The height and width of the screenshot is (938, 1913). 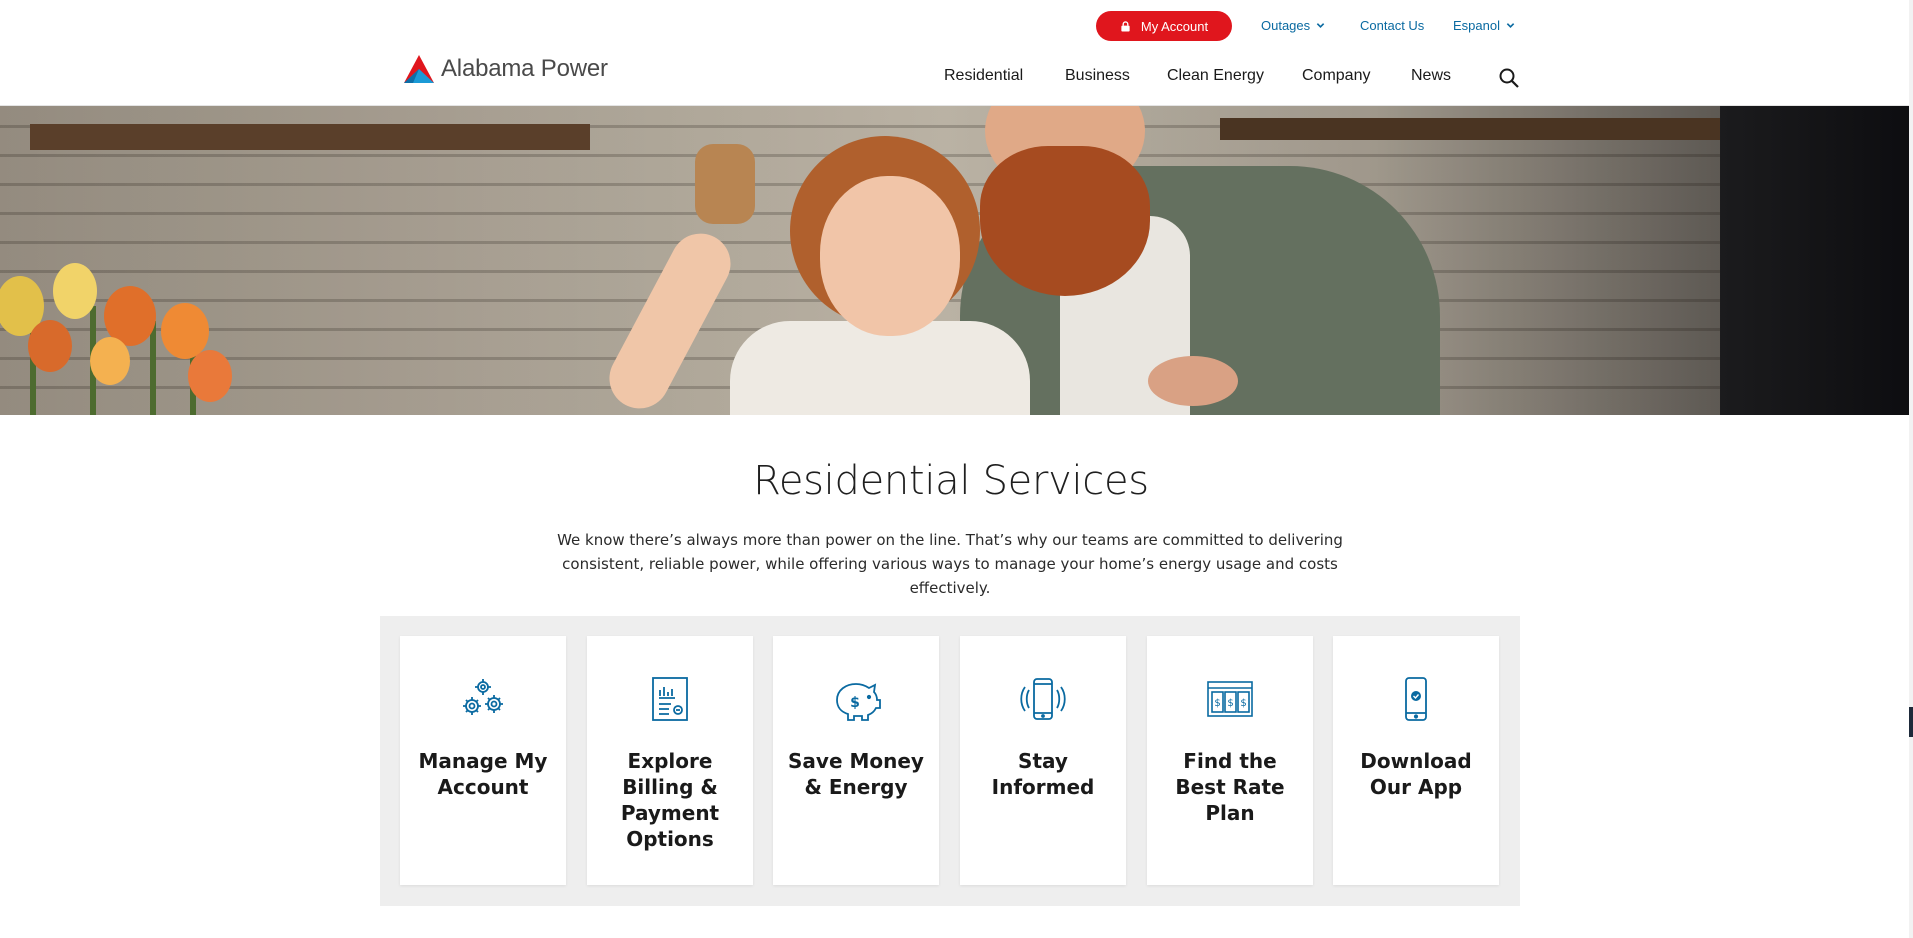 What do you see at coordinates (1911, 469) in the screenshot?
I see `page-scrollbar` at bounding box center [1911, 469].